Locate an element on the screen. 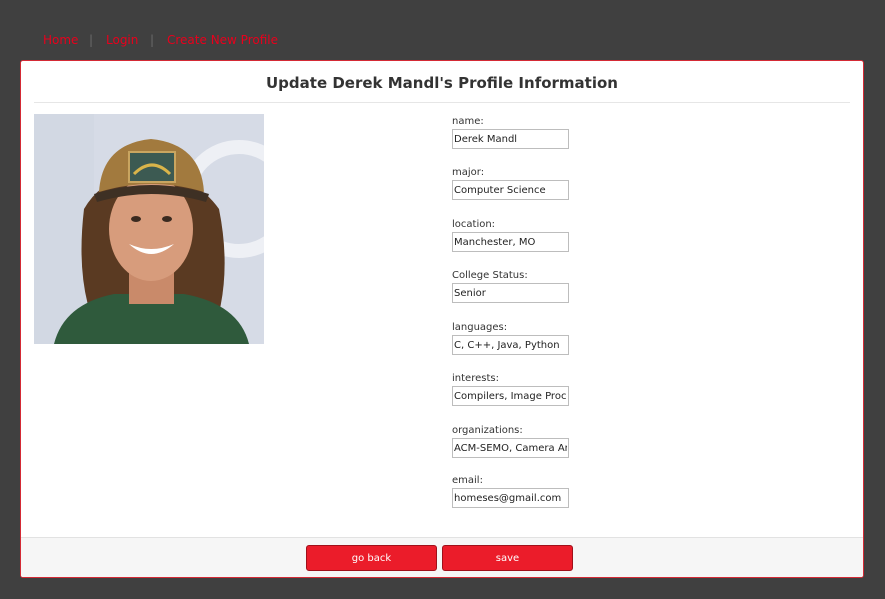 Image resolution: width=885 pixels, height=599 pixels. organizations-field-group: organizations: is located at coordinates (510, 440).